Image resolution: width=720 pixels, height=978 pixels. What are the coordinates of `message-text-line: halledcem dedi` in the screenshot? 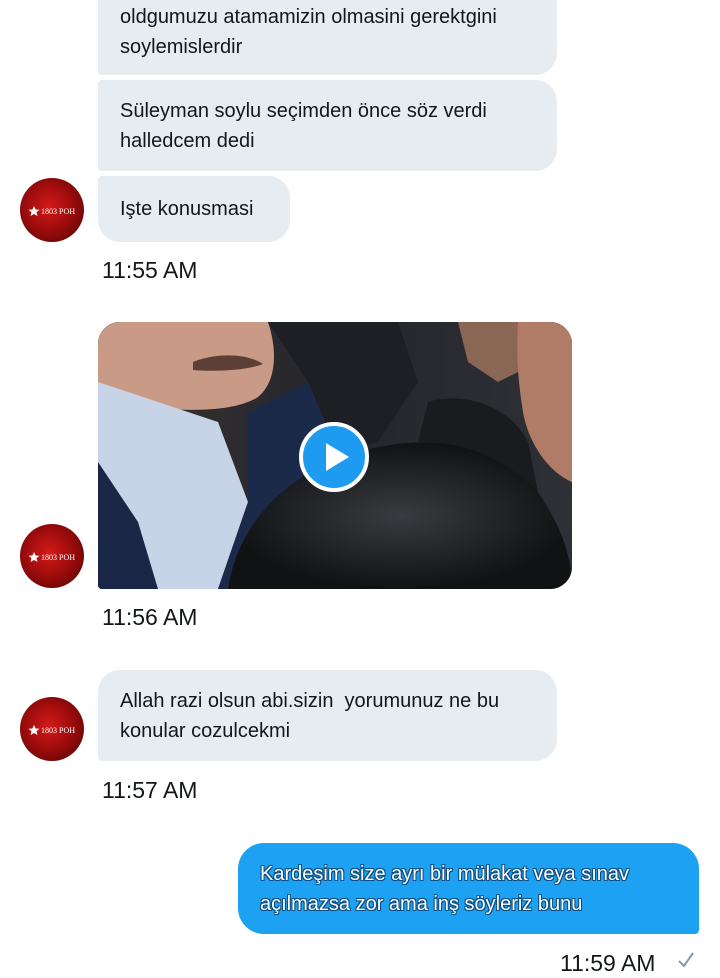 It's located at (187, 141).